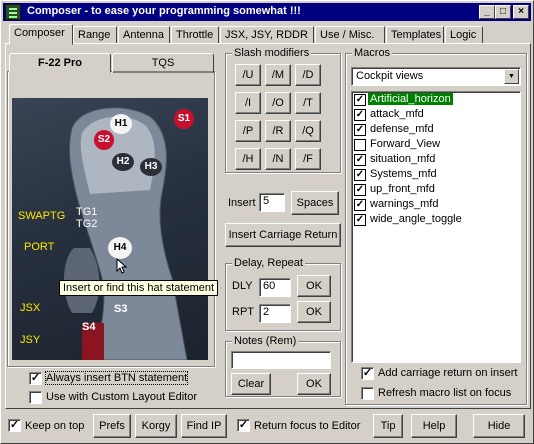 The image size is (534, 444). I want to click on find-ip-button: Find IP, so click(204, 426).